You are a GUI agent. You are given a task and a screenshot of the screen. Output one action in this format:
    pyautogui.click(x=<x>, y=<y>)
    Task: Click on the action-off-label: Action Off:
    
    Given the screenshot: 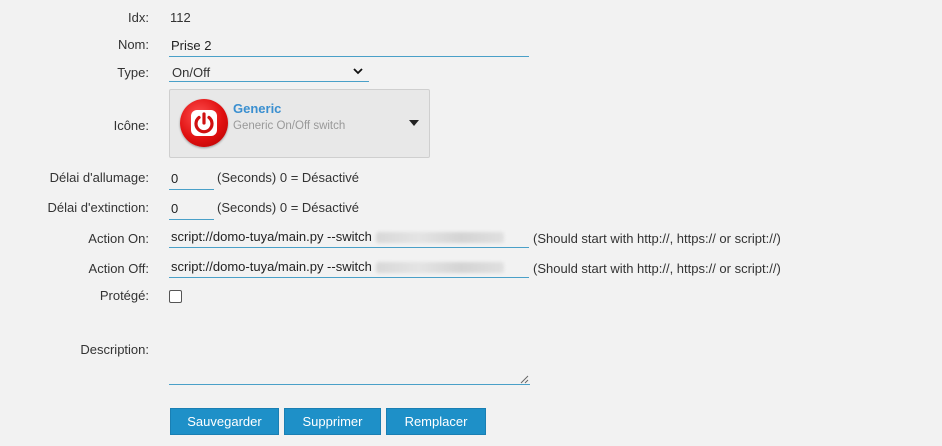 What is the action you would take?
    pyautogui.click(x=118, y=268)
    